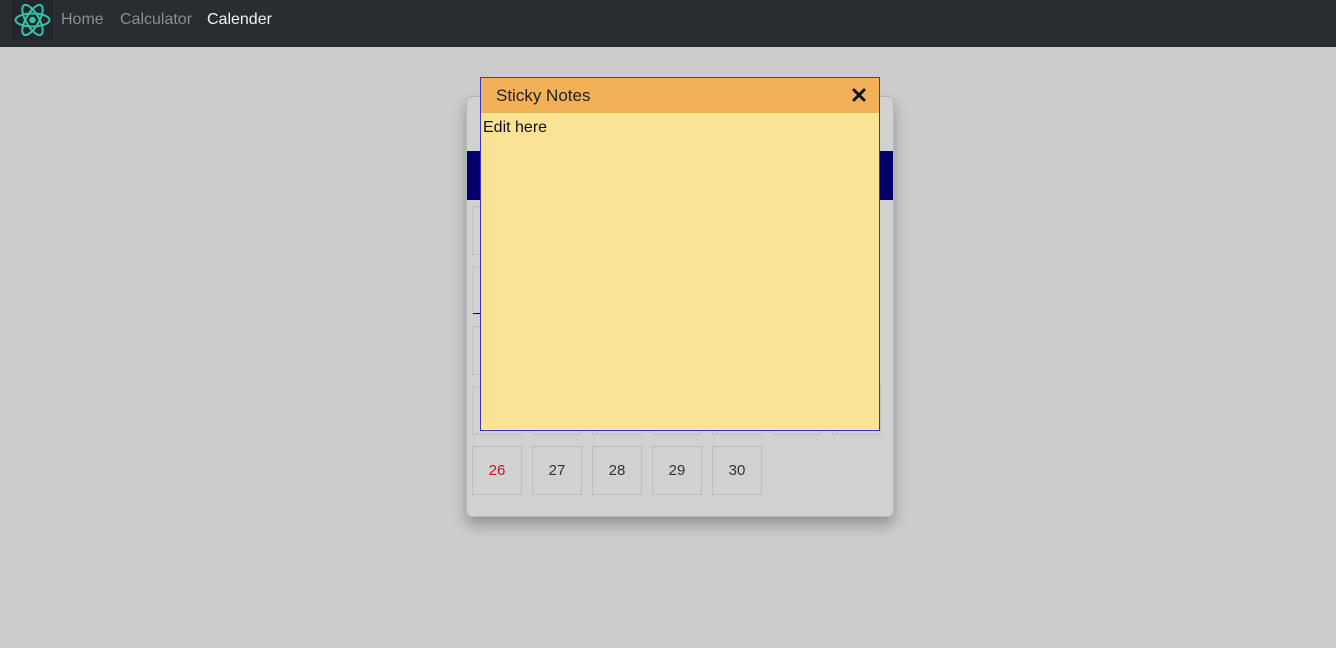  I want to click on close-icon, so click(859, 95).